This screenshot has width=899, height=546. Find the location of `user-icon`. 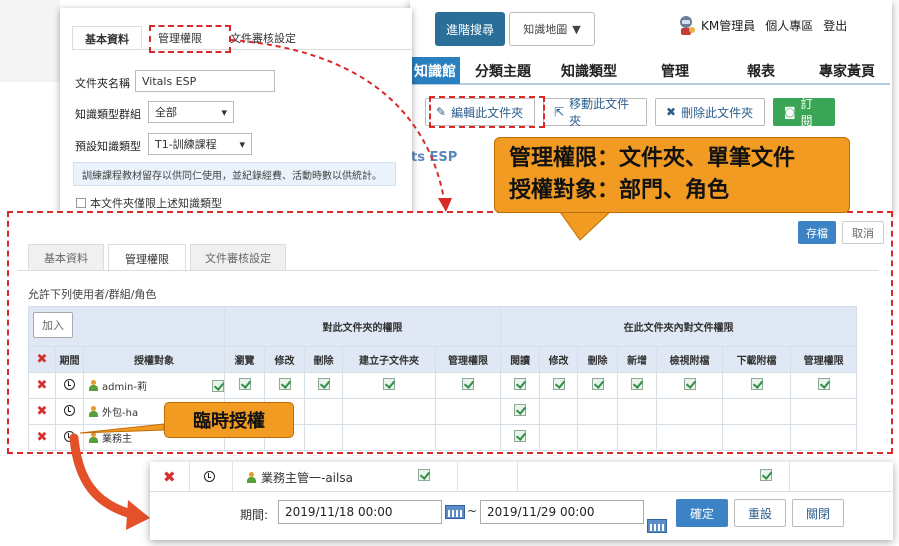

user-icon is located at coordinates (251, 477).